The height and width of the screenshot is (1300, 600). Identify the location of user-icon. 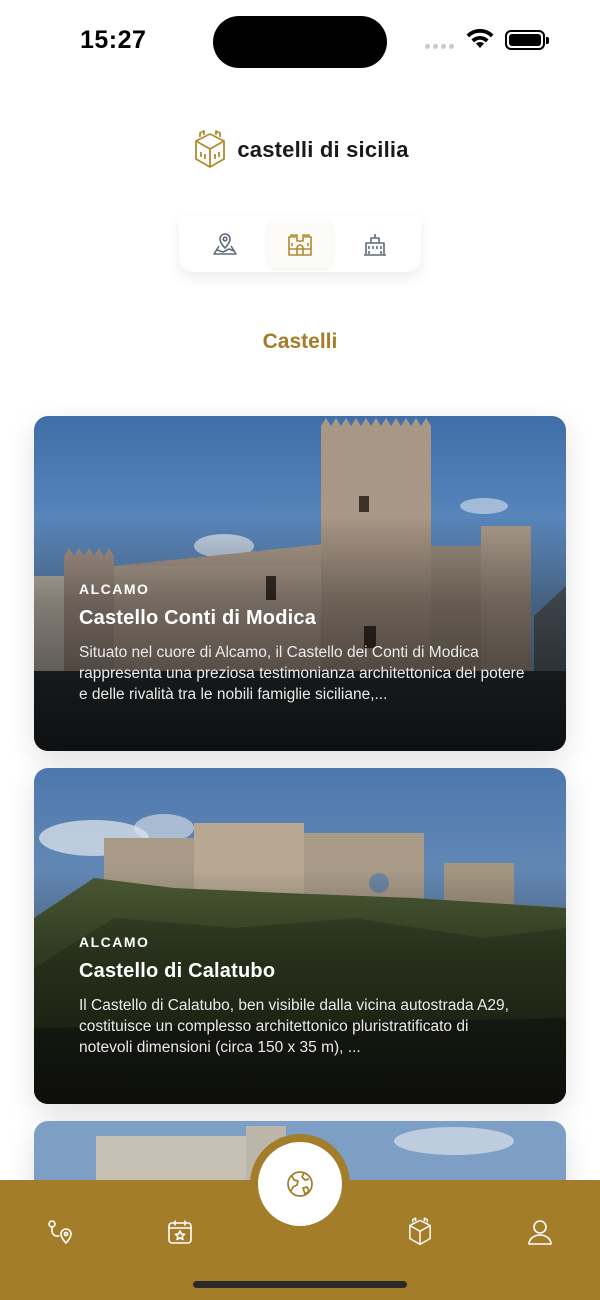
(540, 1232).